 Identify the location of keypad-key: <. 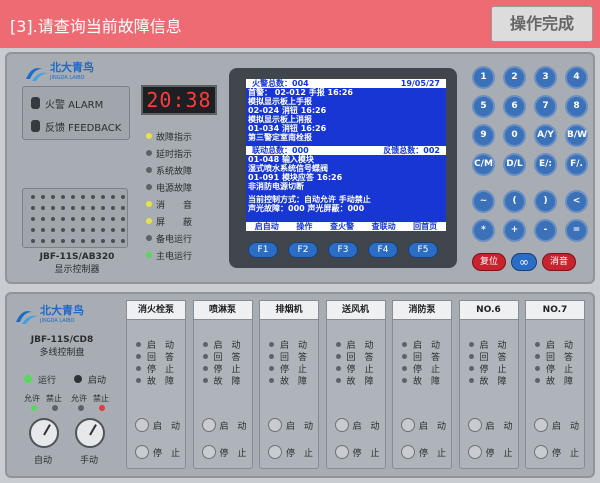
(576, 201).